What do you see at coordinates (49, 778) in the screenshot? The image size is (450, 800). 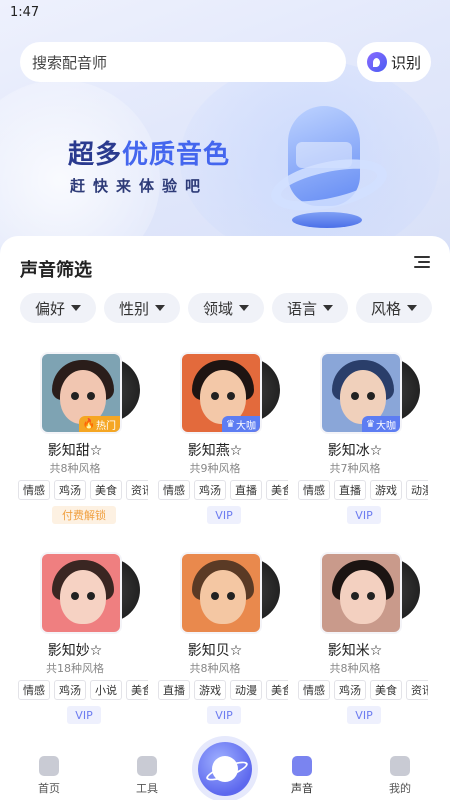 I see `tab-home: 首页` at bounding box center [49, 778].